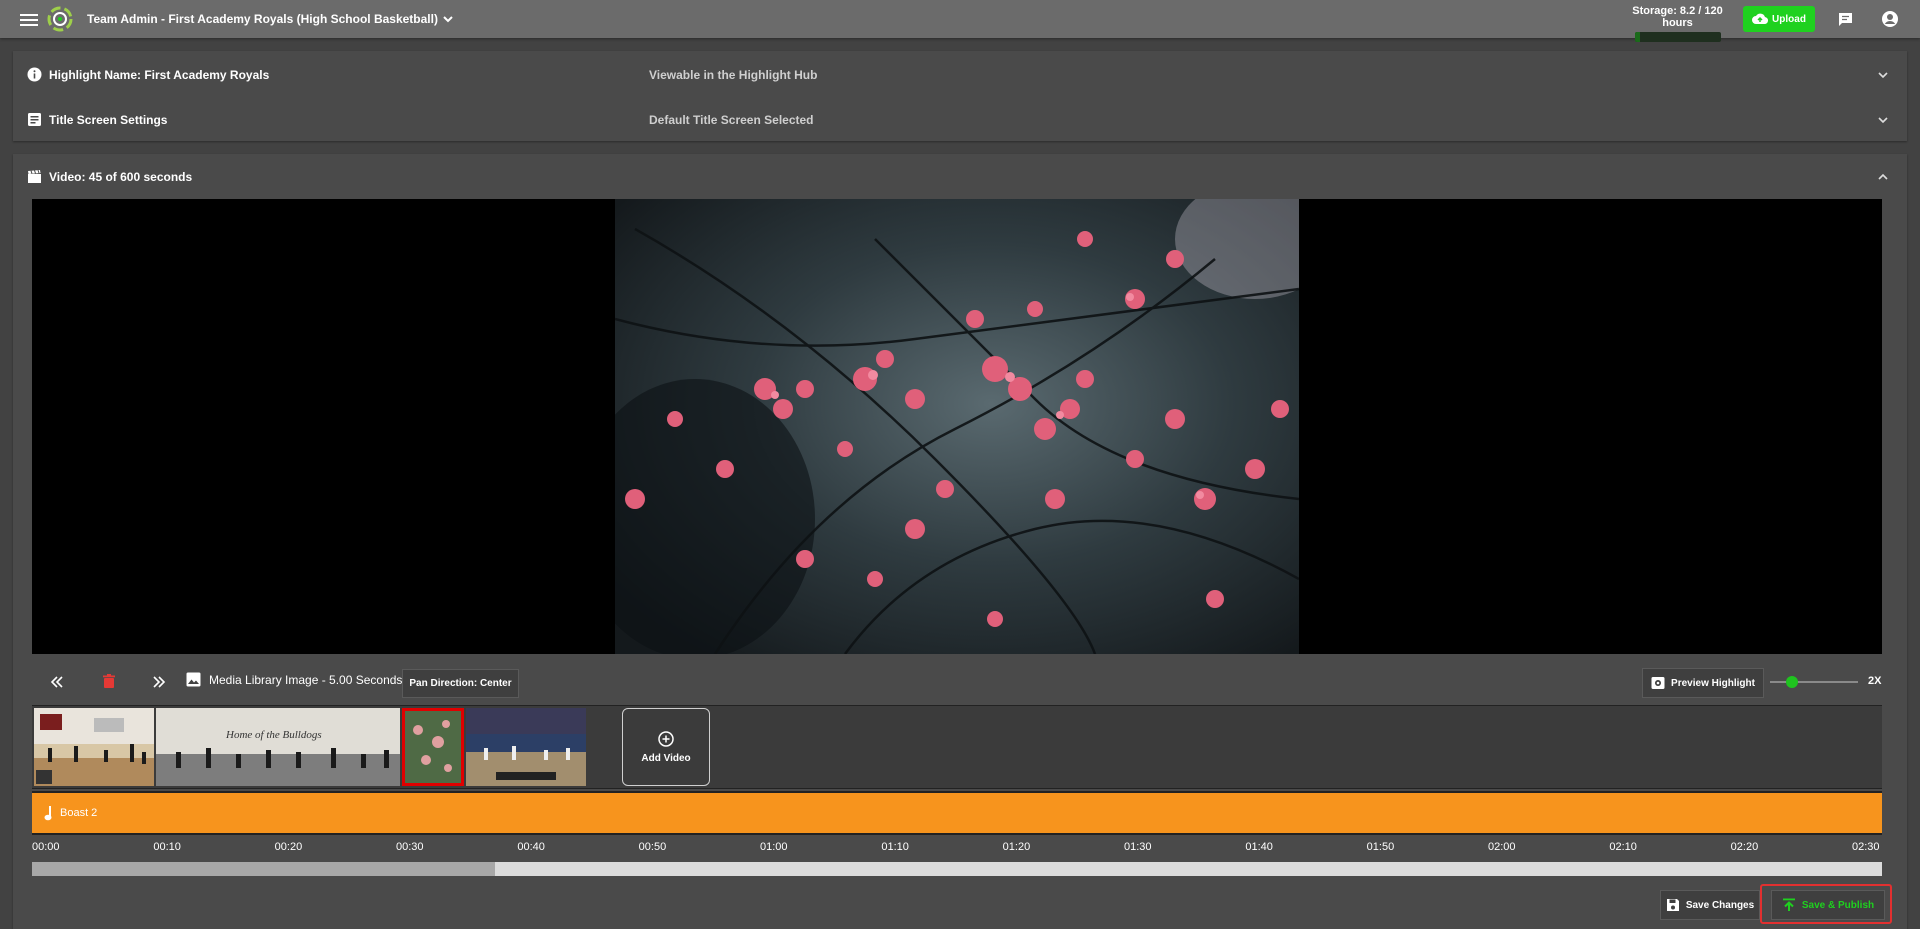 The image size is (1920, 929). Describe the element at coordinates (960, 176) in the screenshot. I see `video-header-row: Video: 45 of 600 seconds` at that location.